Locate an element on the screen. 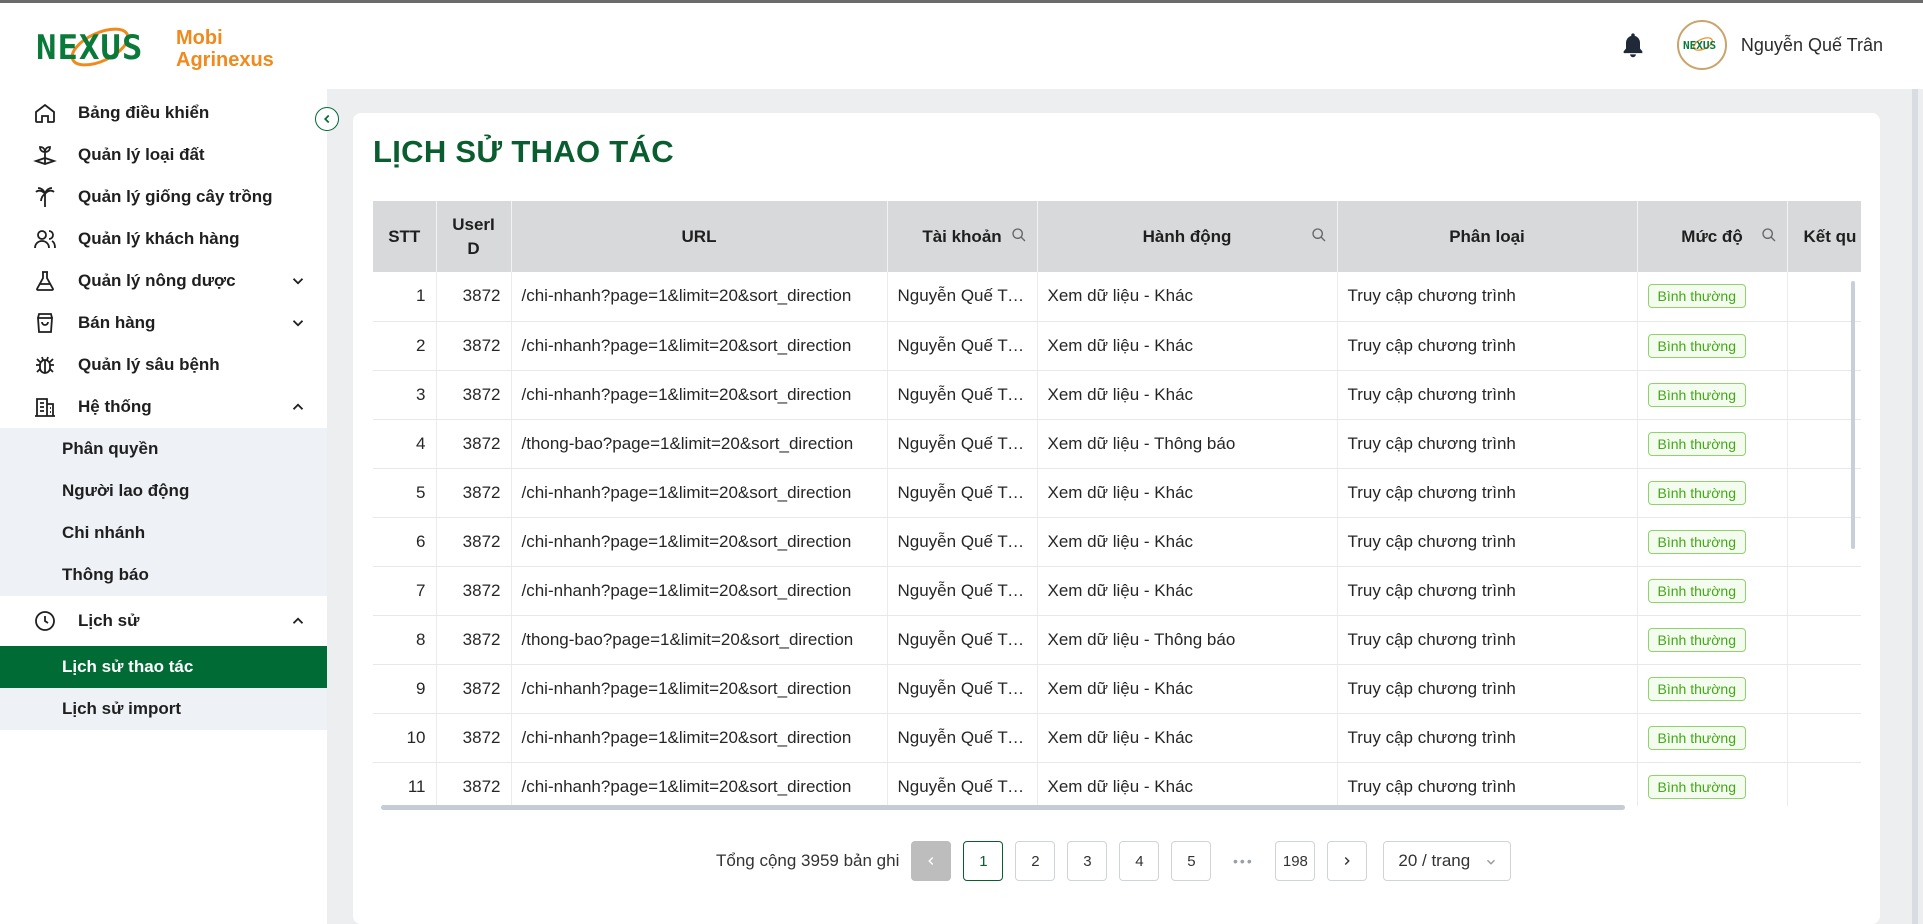  sidebar-collapse-button is located at coordinates (327, 119).